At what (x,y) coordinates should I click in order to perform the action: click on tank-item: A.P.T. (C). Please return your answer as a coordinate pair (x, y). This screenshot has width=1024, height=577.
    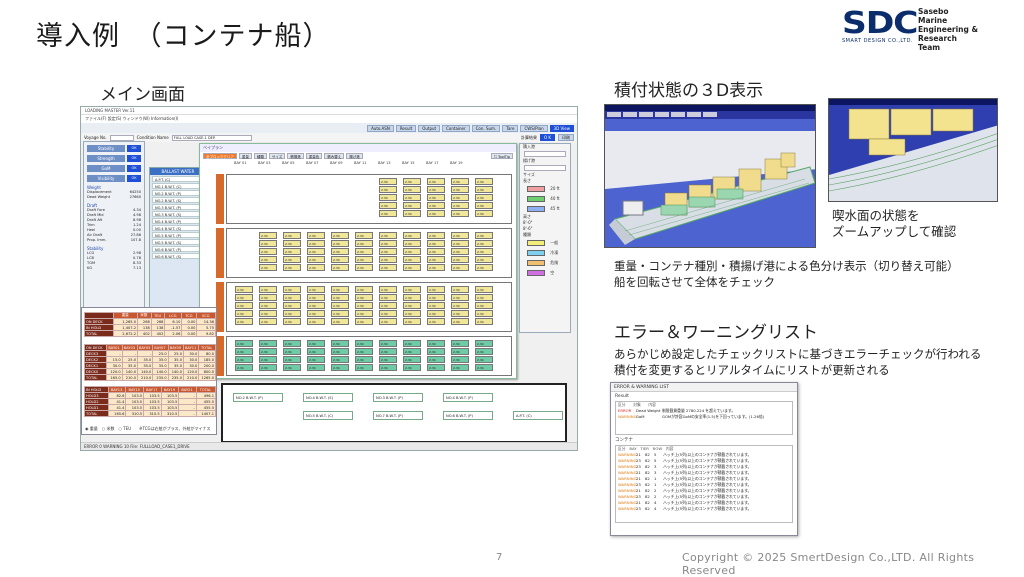
    Looking at the image, I should click on (538, 415).